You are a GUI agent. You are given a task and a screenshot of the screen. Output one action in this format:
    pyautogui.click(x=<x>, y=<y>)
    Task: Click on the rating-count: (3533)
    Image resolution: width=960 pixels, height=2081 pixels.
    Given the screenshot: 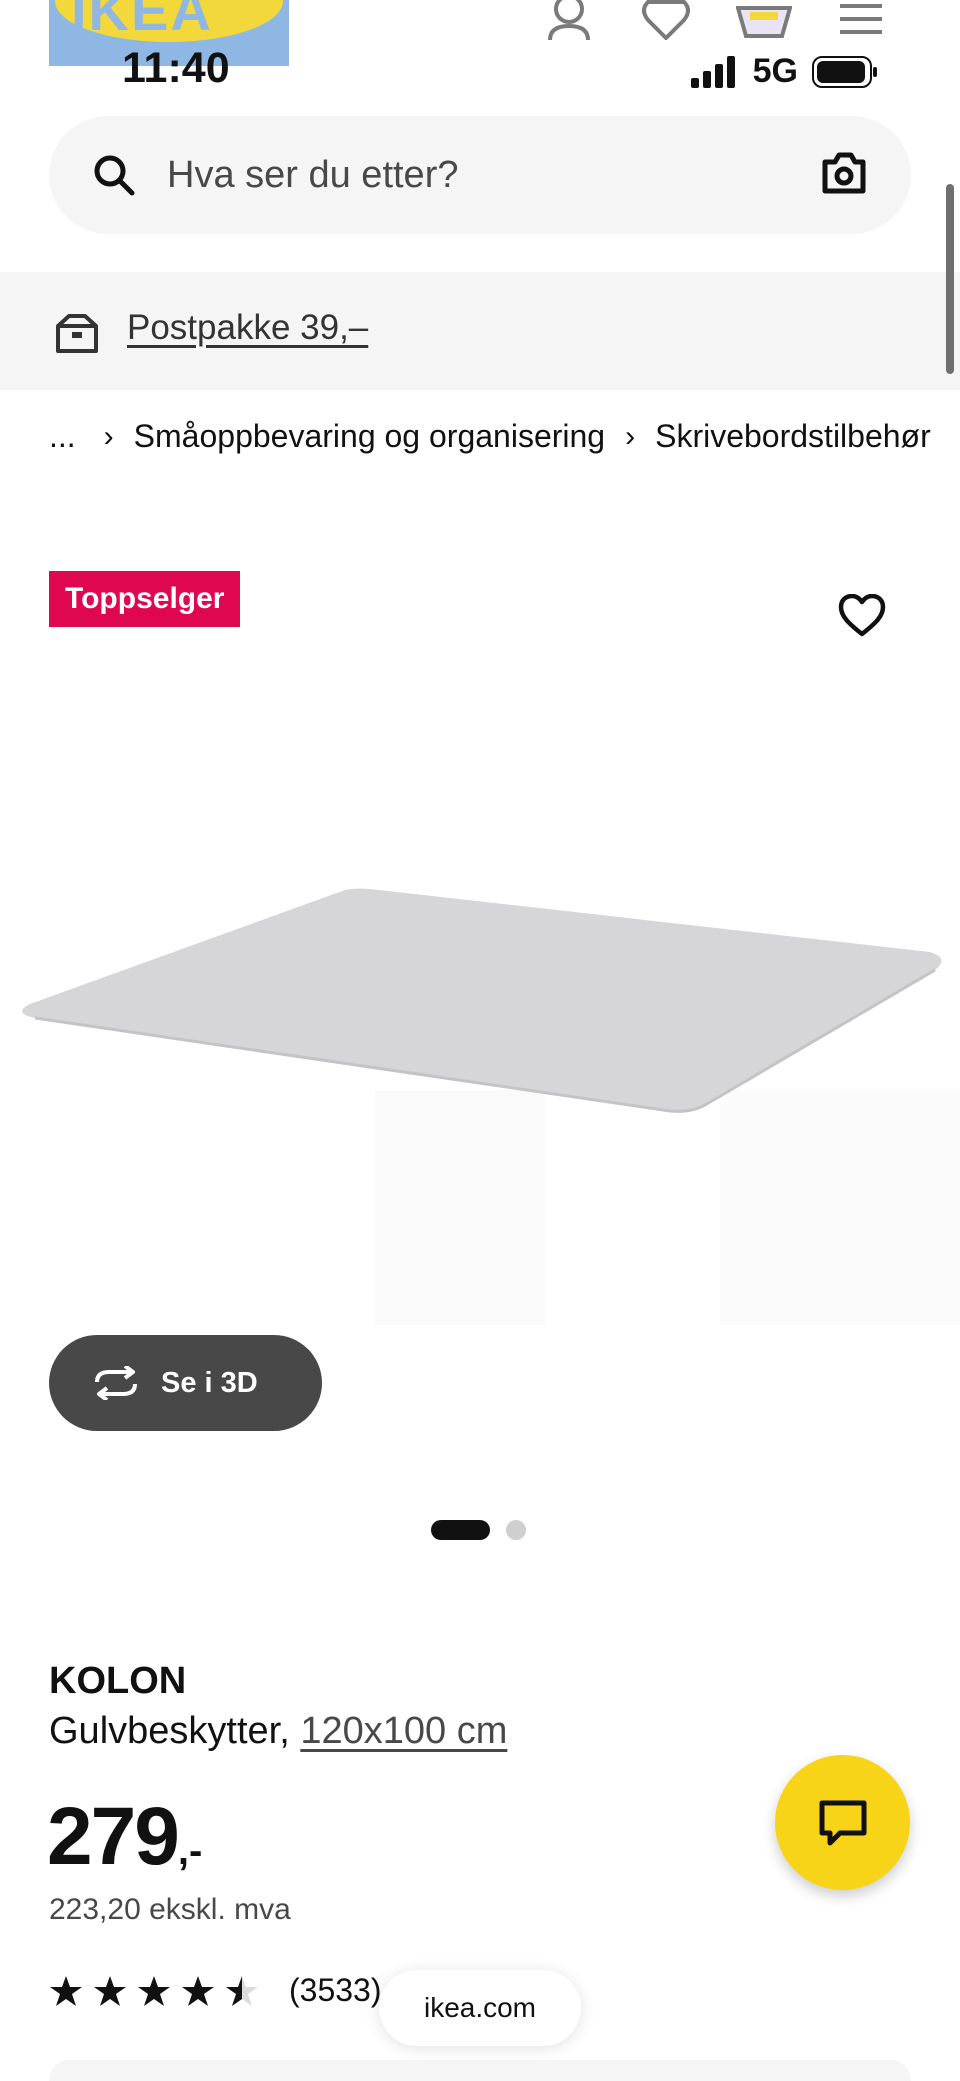 What is the action you would take?
    pyautogui.click(x=335, y=1990)
    